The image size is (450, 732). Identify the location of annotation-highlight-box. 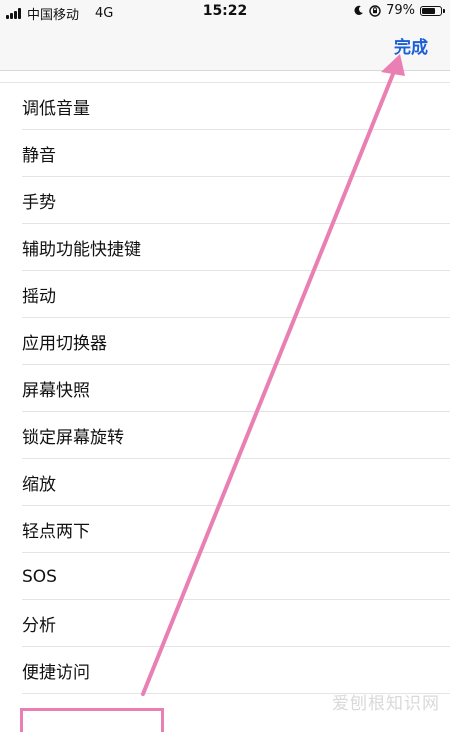
(92, 720).